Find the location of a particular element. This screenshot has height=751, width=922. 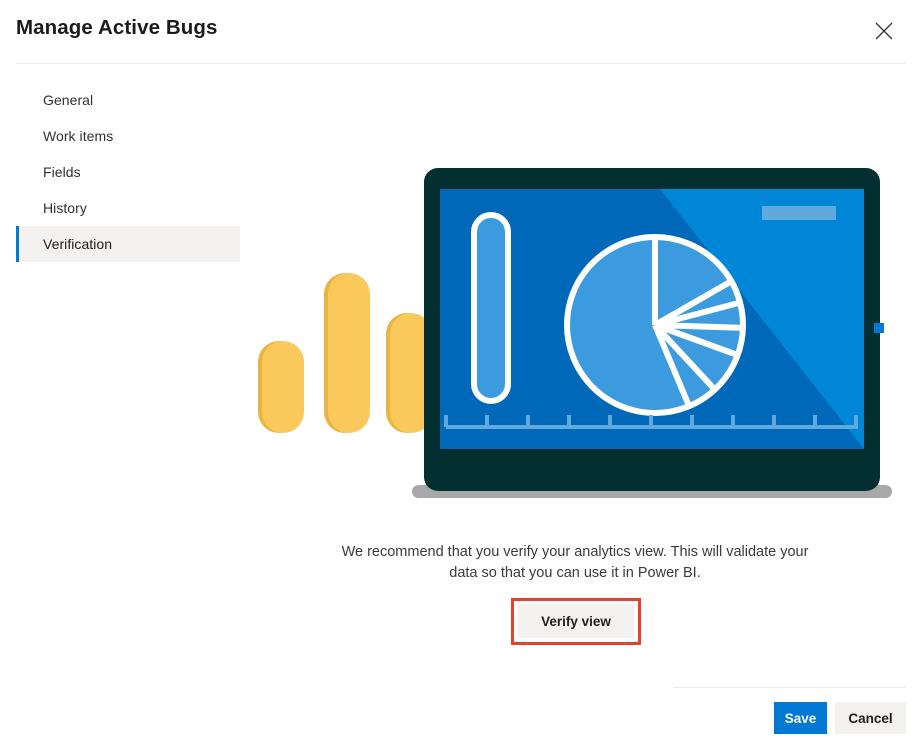

sidebar-item-label: General is located at coordinates (68, 100).